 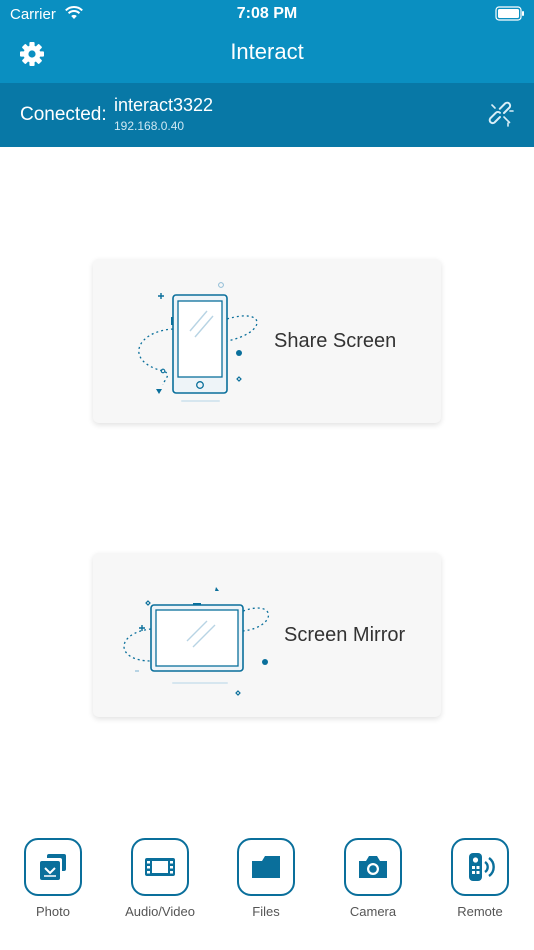 I want to click on device-ip: 192.168.0.40, so click(x=149, y=126).